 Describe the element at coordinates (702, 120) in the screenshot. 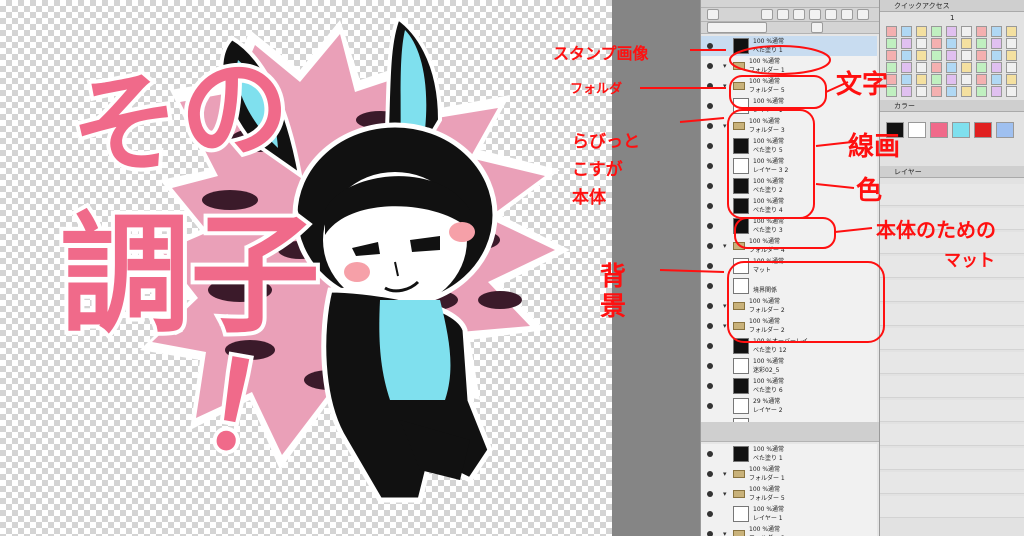

I see `arrow-rabbit` at that location.